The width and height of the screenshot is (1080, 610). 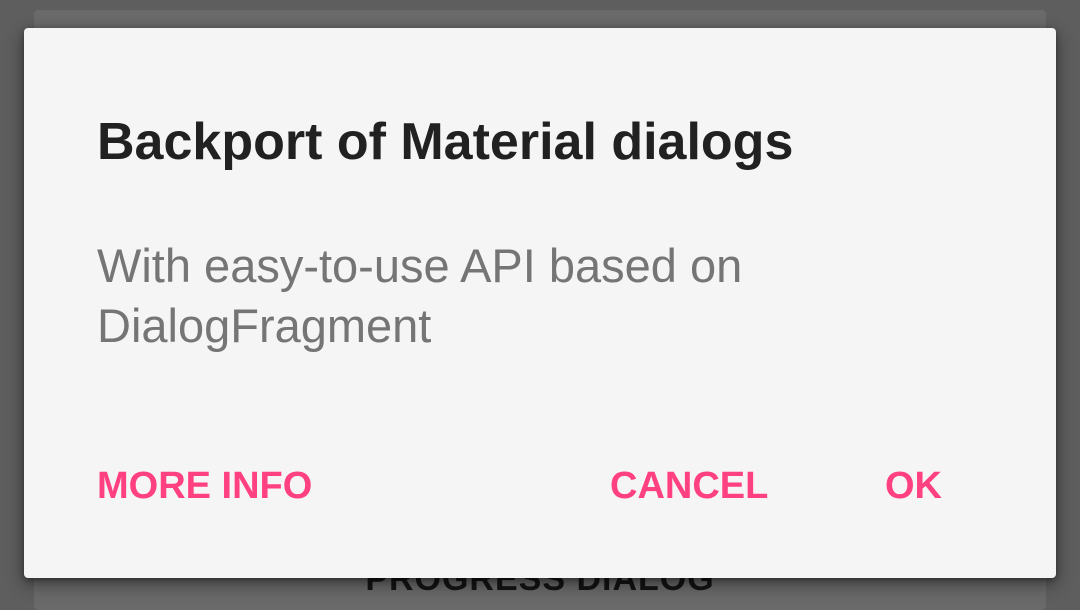 I want to click on ok-button: OK, so click(x=913, y=486).